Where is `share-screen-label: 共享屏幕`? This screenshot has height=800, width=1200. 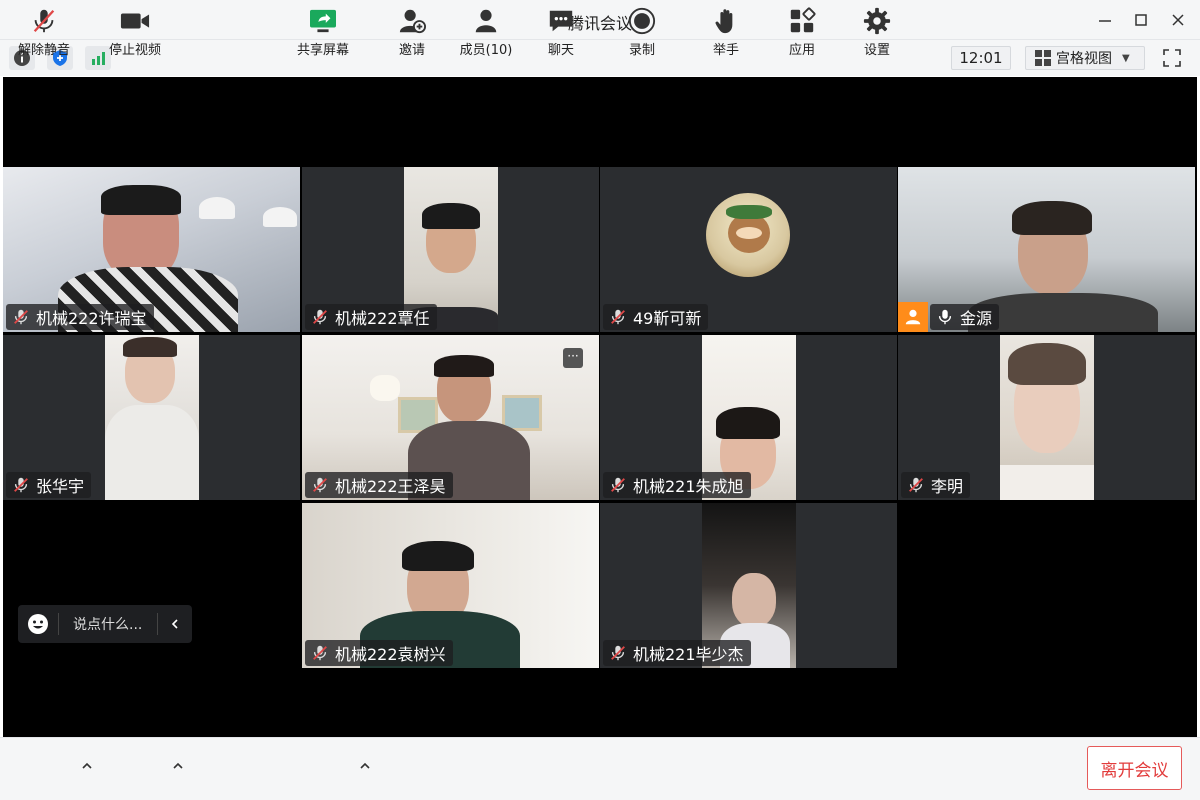 share-screen-label: 共享屏幕 is located at coordinates (322, 50).